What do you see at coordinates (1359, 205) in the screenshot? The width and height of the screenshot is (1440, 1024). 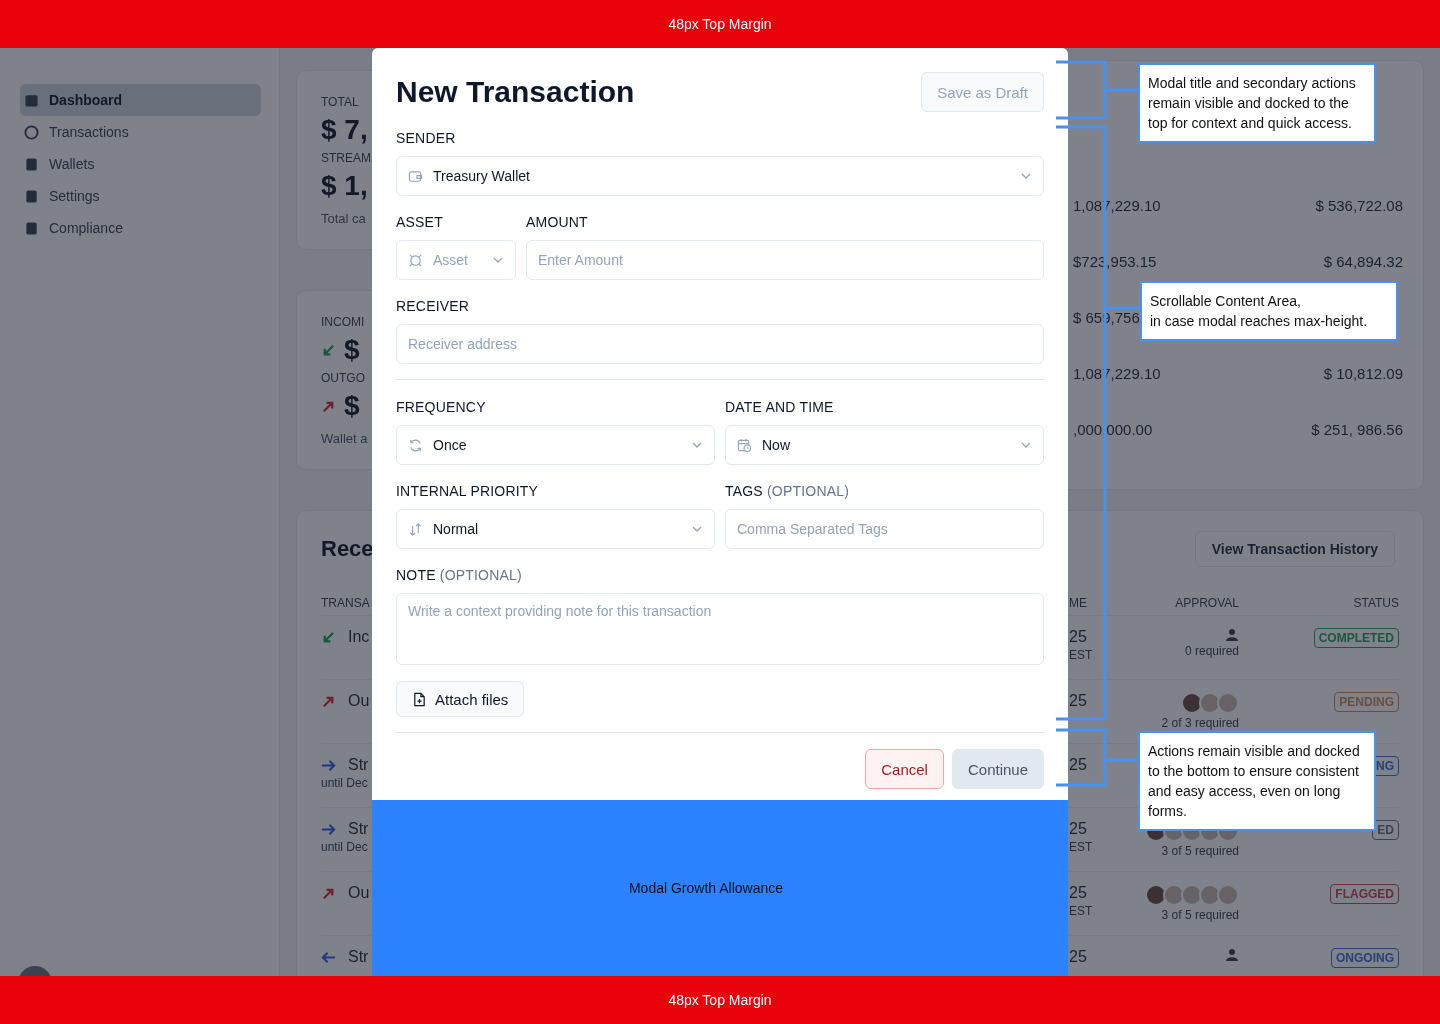 I see `table-cell-text: $ 536,722.08` at bounding box center [1359, 205].